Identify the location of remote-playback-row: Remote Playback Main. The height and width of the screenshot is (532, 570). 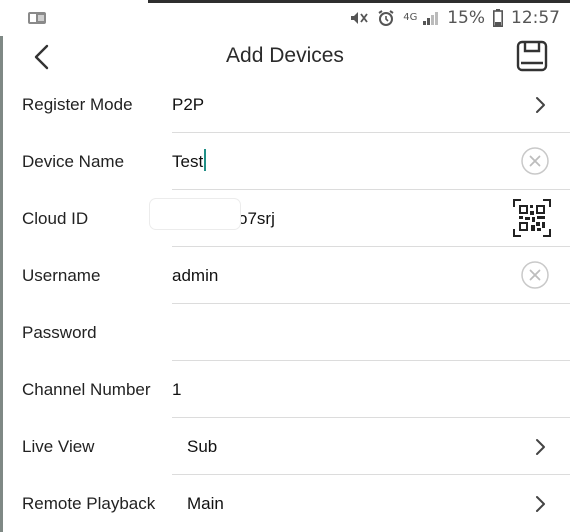
(285, 503).